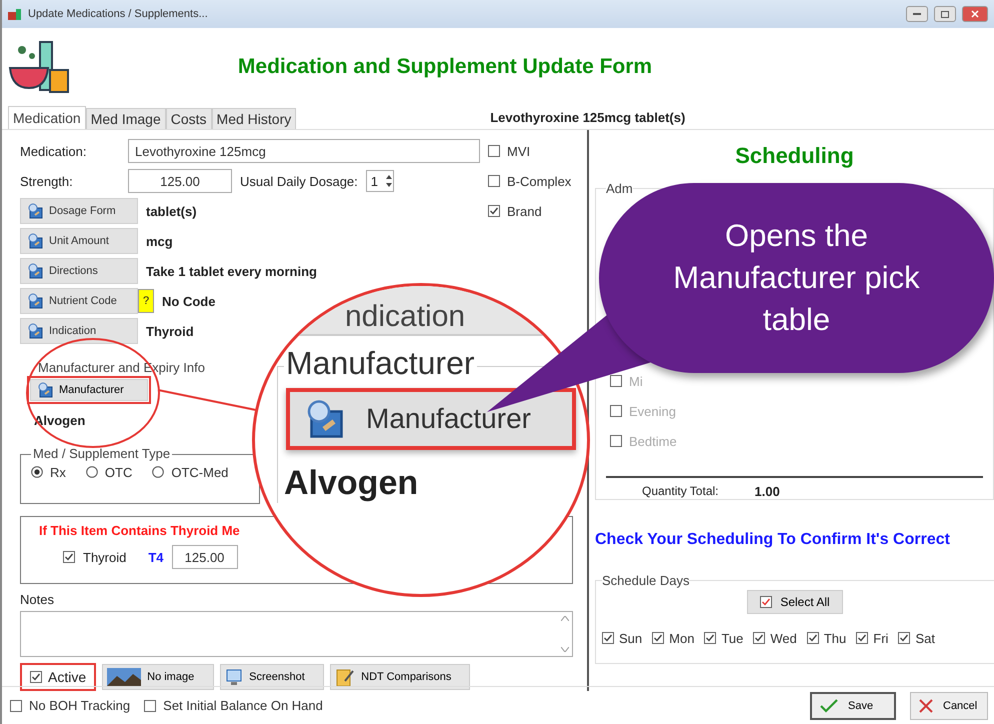 Image resolution: width=994 pixels, height=724 pixels. What do you see at coordinates (299, 181) in the screenshot?
I see `field-label: Usual Daily Dosage:` at bounding box center [299, 181].